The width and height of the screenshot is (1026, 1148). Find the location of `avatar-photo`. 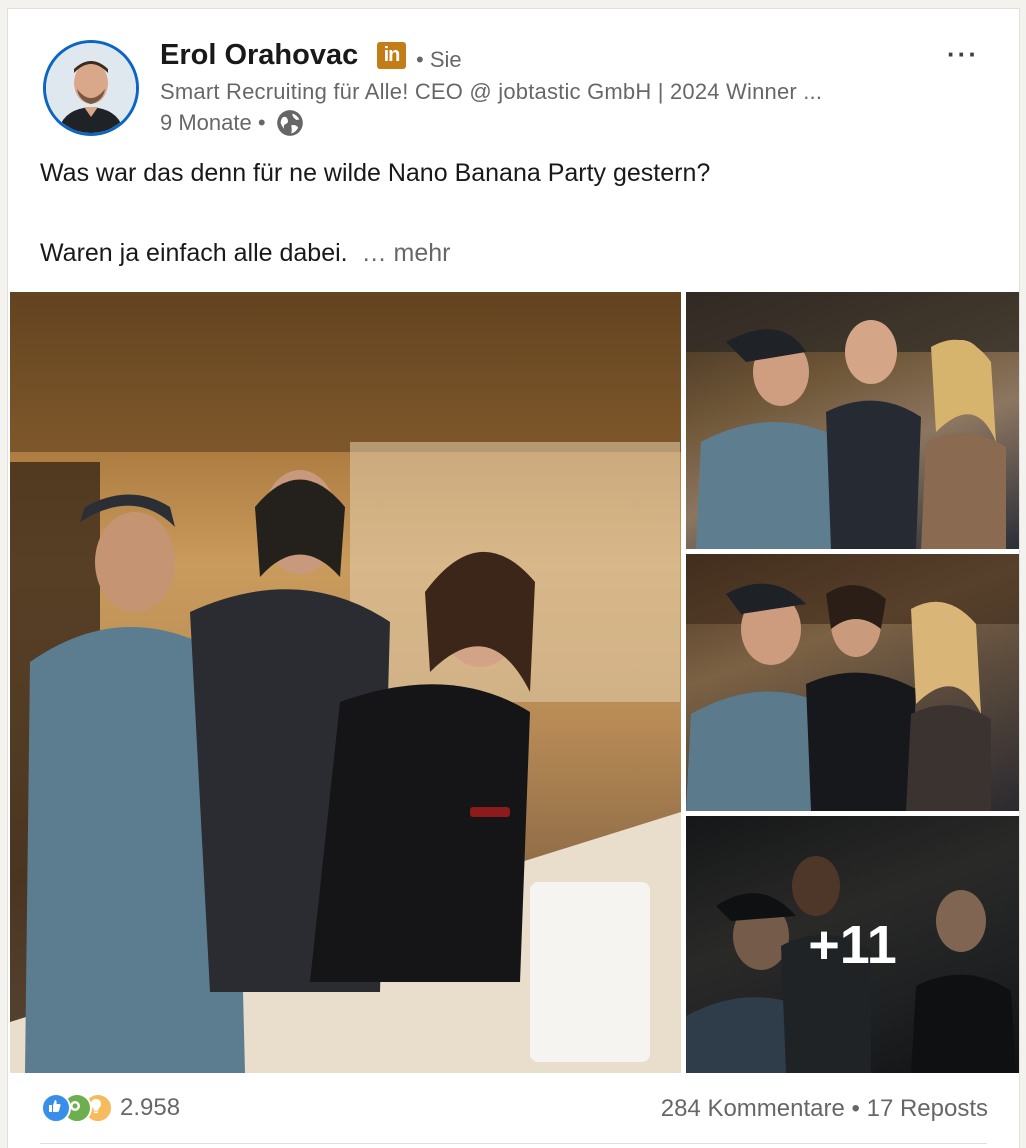

avatar-photo is located at coordinates (91, 88).